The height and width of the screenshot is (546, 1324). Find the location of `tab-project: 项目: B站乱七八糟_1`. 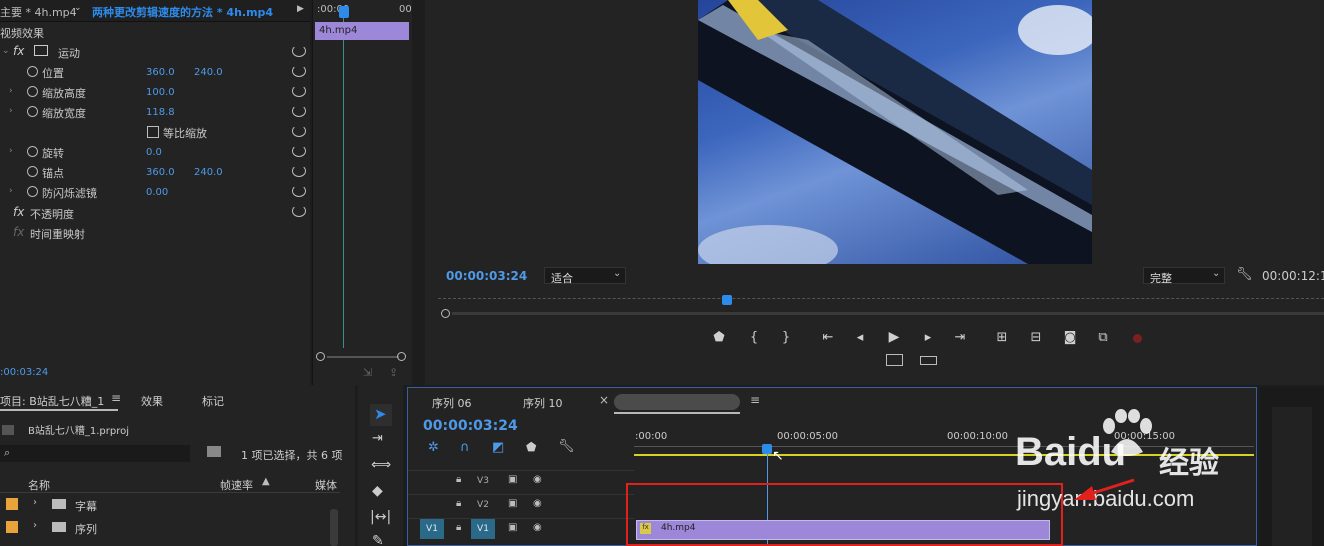

tab-project: 项目: B站乱七八糟_1 is located at coordinates (52, 401).